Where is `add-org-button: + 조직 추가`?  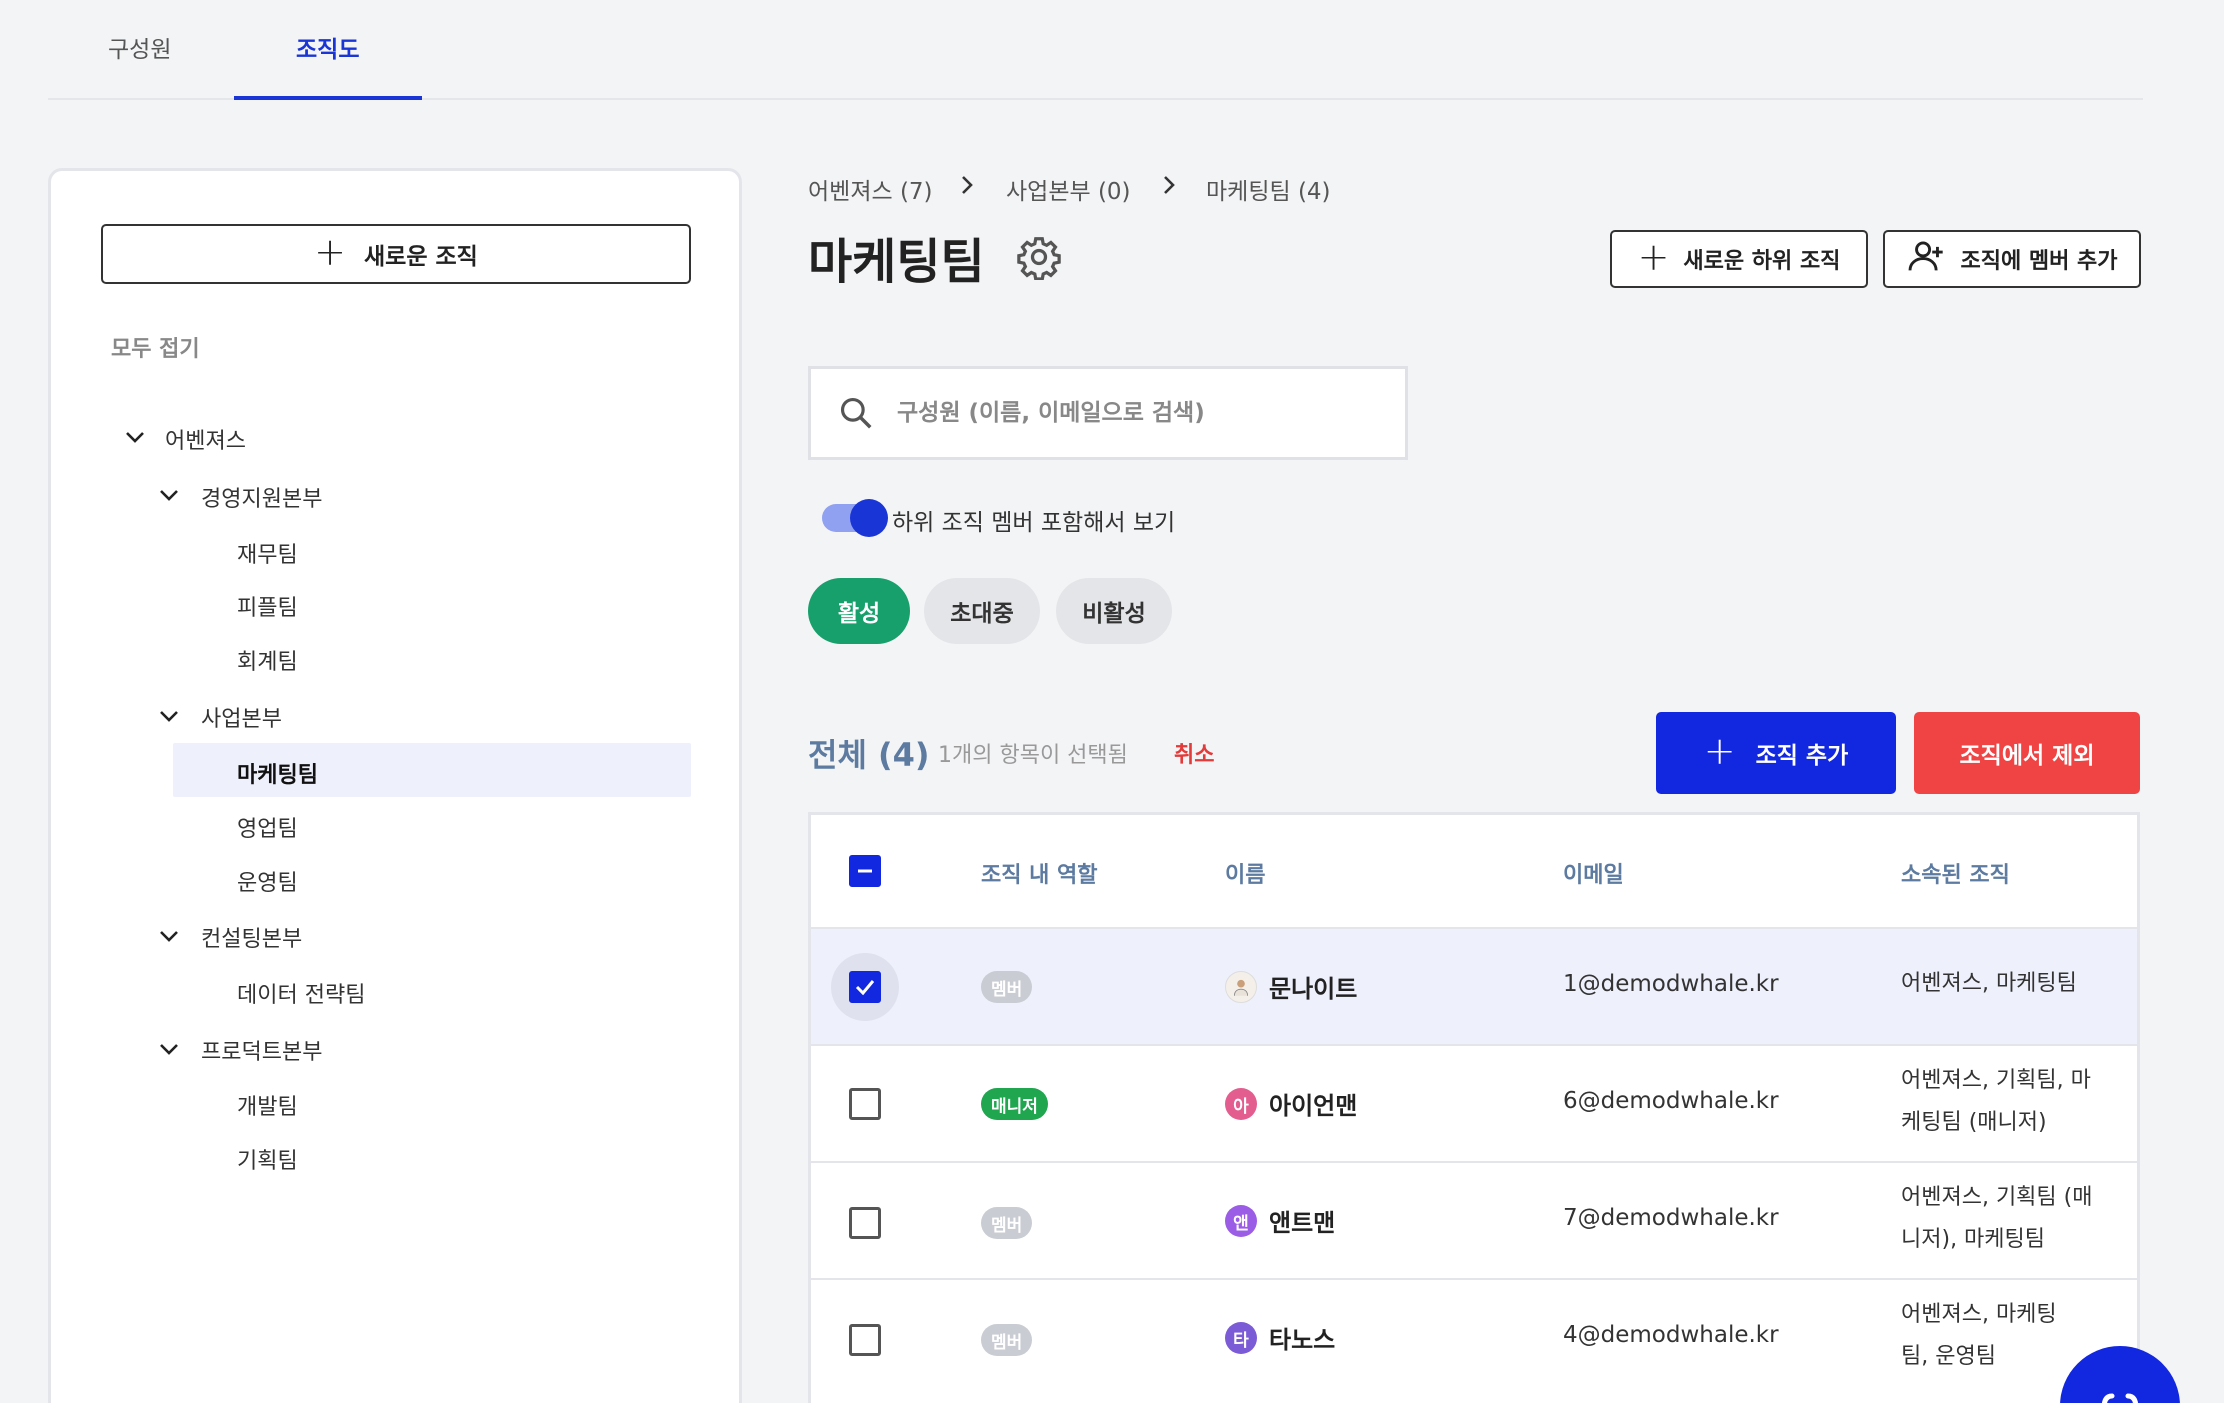
add-org-button: + 조직 추가 is located at coordinates (1776, 753).